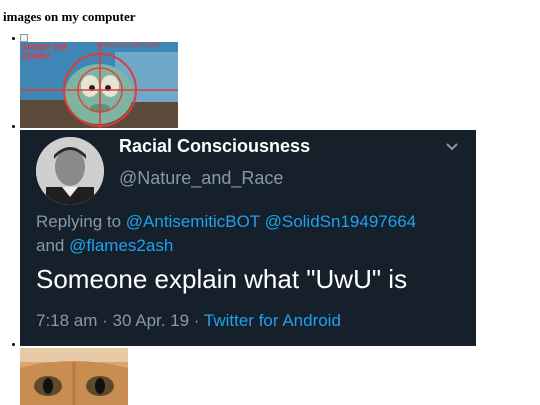 The image size is (540, 405). Describe the element at coordinates (24, 38) in the screenshot. I see `broken-image-icon` at that location.